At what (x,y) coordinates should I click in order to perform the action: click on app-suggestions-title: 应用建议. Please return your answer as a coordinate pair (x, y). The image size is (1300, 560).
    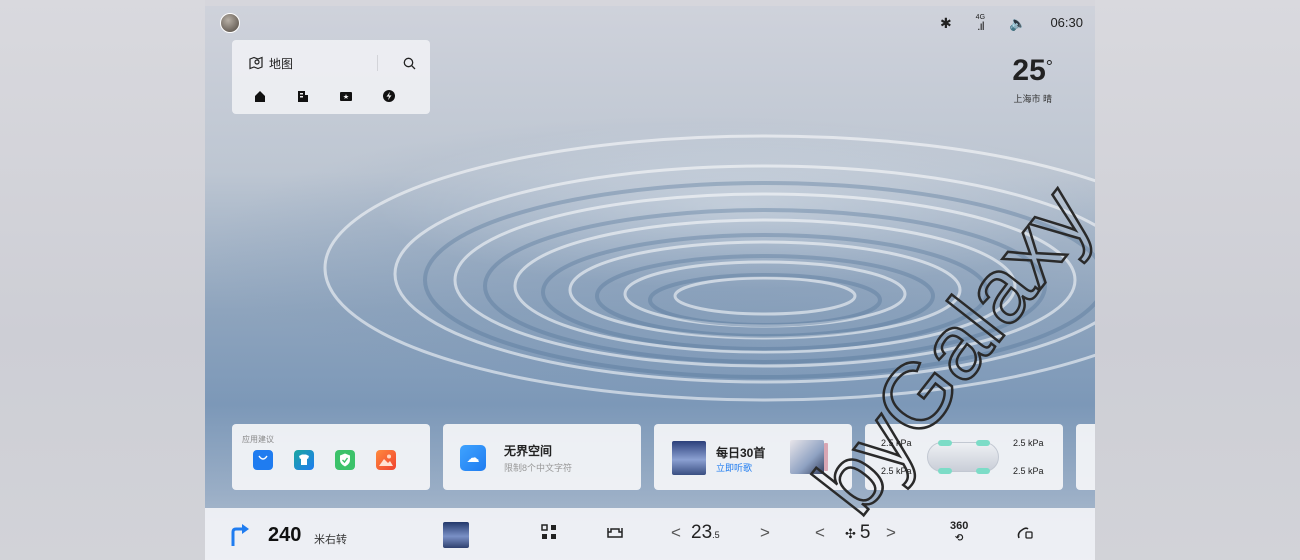
    Looking at the image, I should click on (258, 439).